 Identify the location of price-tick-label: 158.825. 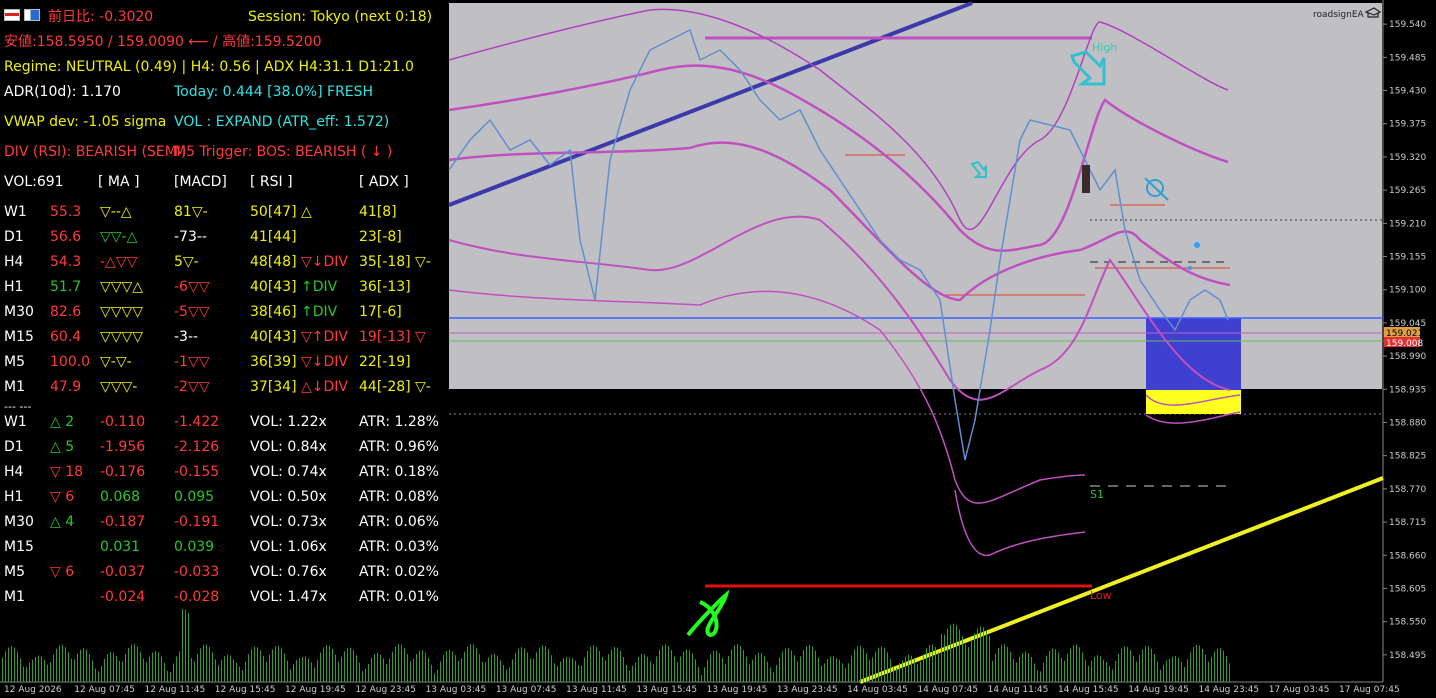
(1407, 457).